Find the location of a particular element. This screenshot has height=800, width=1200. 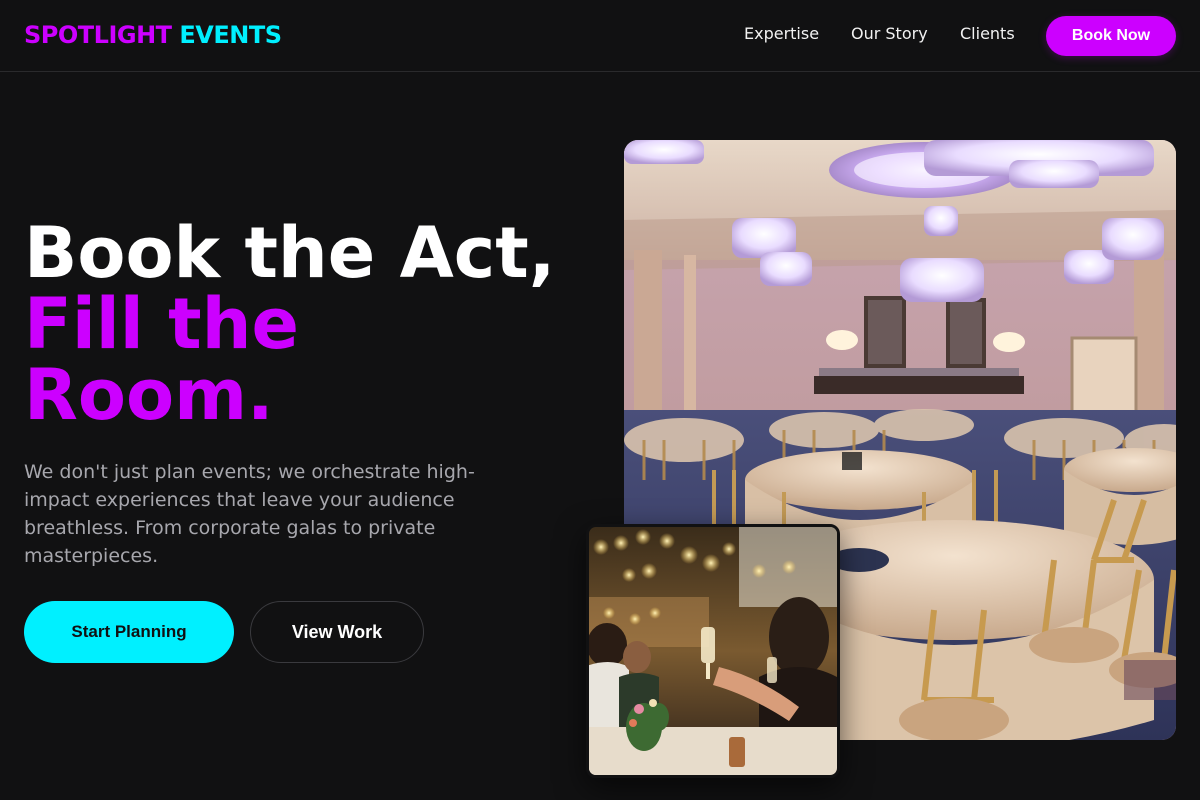

celebration-toast-photo is located at coordinates (713, 651).